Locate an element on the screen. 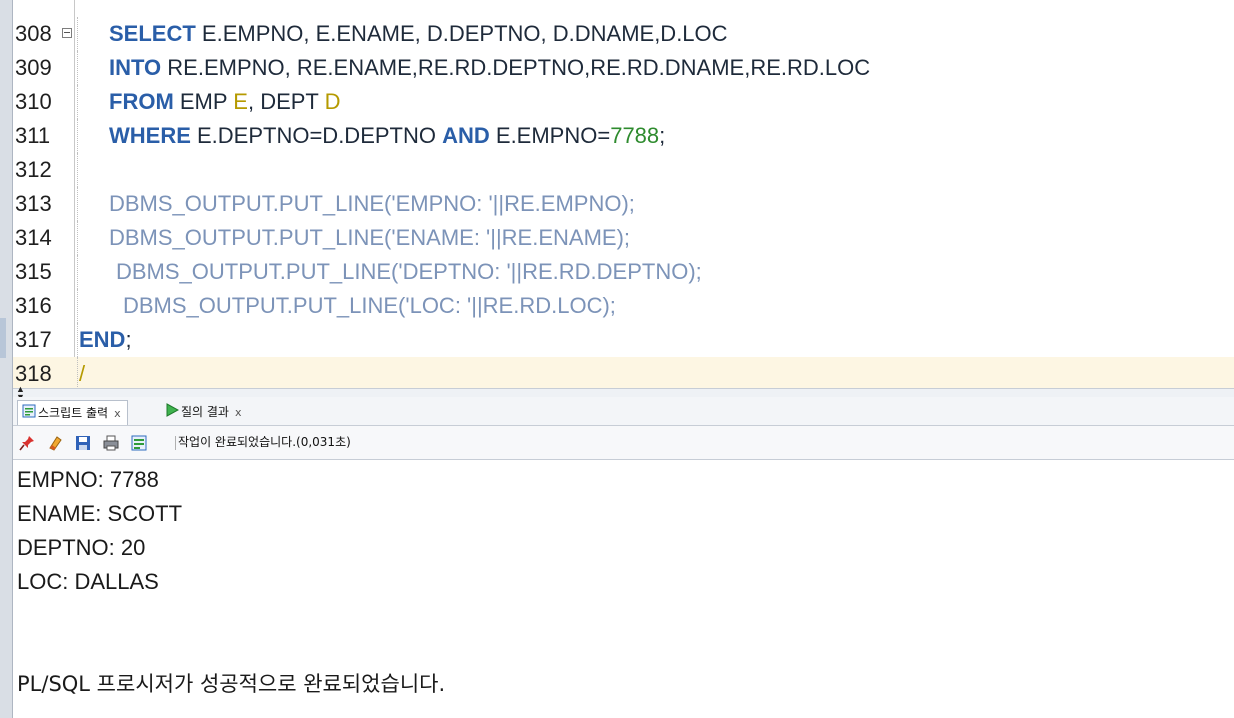  code-token: AND is located at coordinates (466, 135).